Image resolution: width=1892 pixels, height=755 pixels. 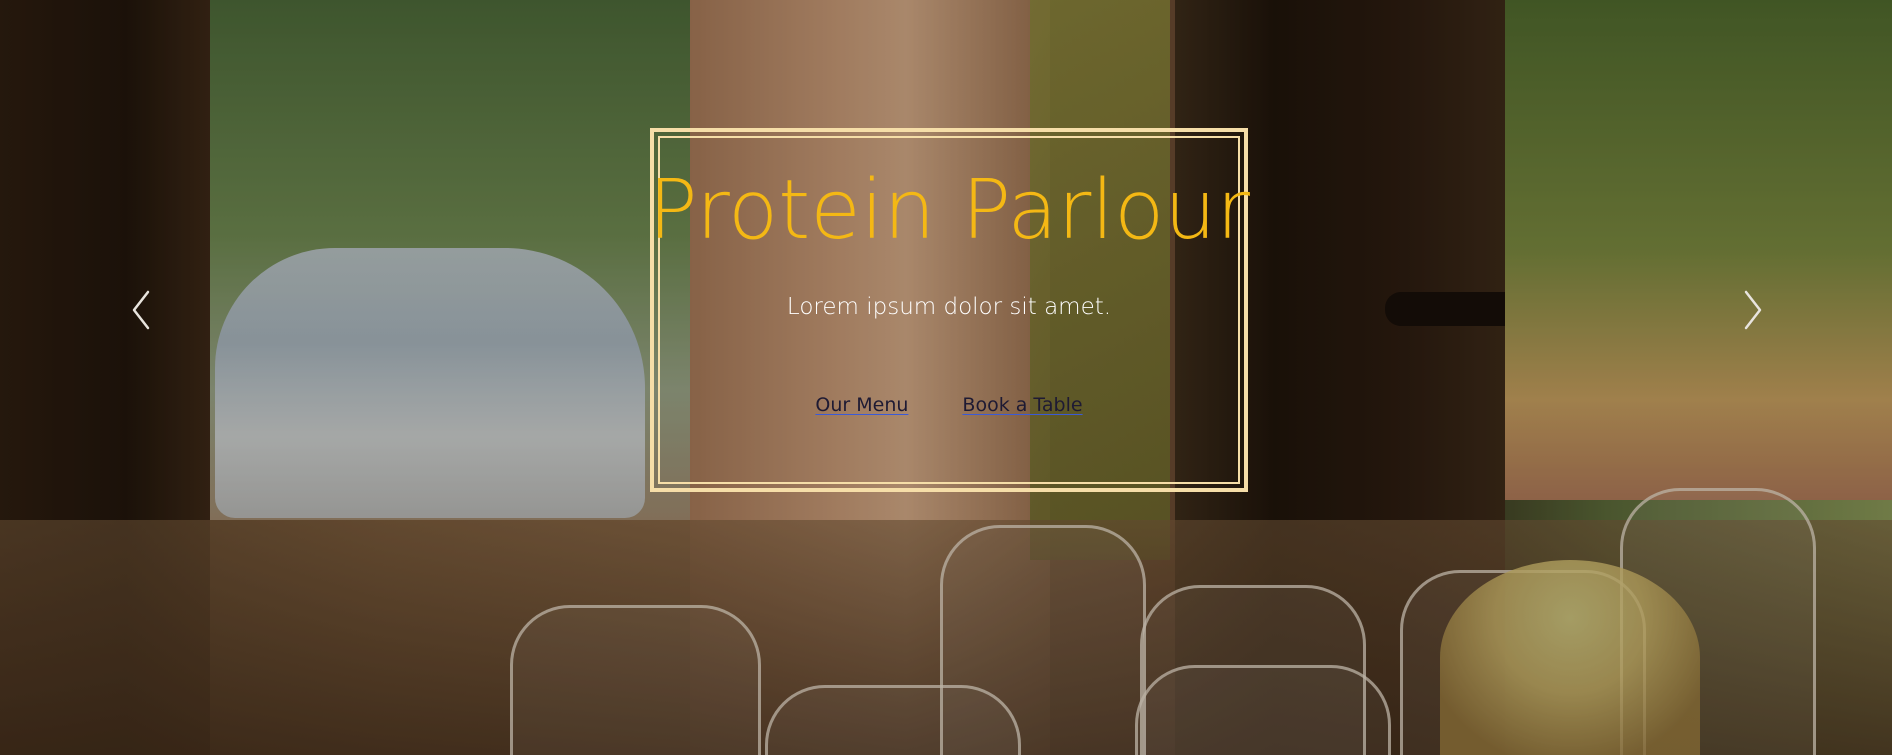 I want to click on chevron-right-icon, so click(x=1753, y=310).